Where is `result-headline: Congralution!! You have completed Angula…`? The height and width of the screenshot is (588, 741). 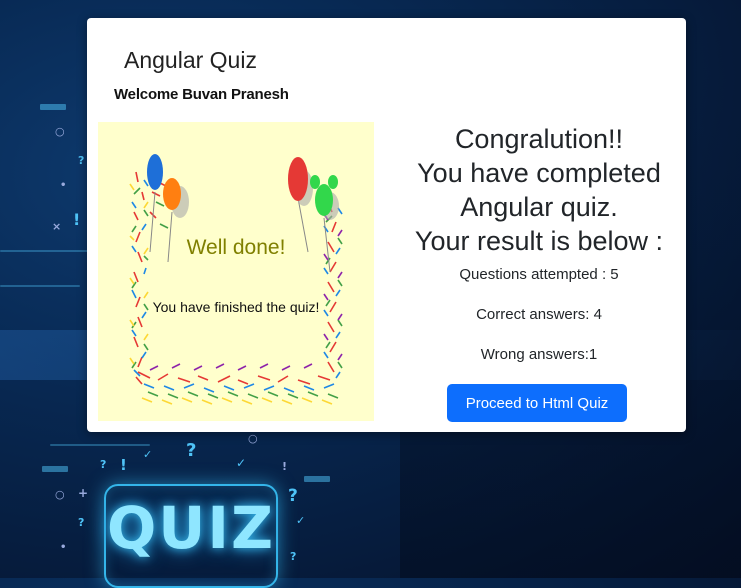 result-headline: Congralution!! You have completed Angula… is located at coordinates (539, 190).